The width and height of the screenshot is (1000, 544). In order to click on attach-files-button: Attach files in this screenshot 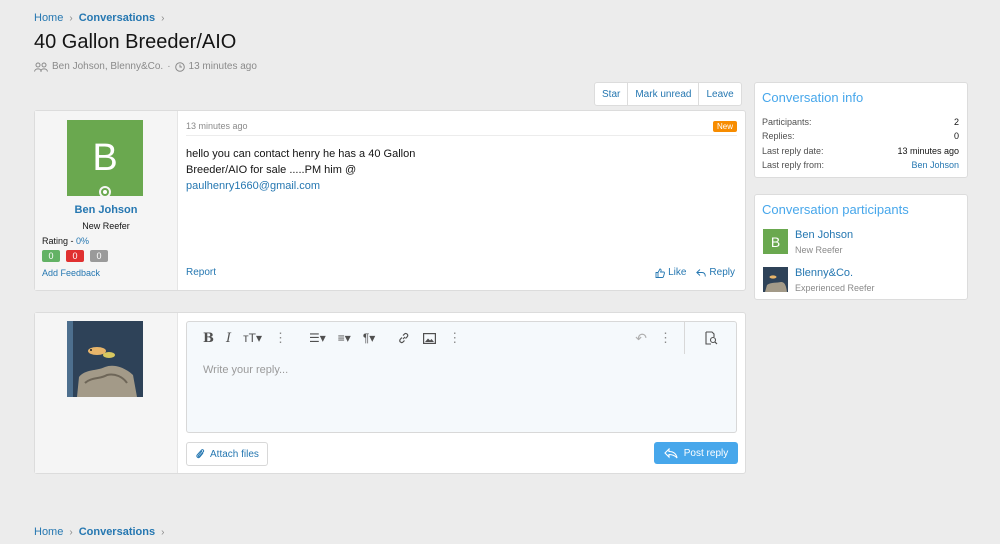, I will do `click(227, 454)`.